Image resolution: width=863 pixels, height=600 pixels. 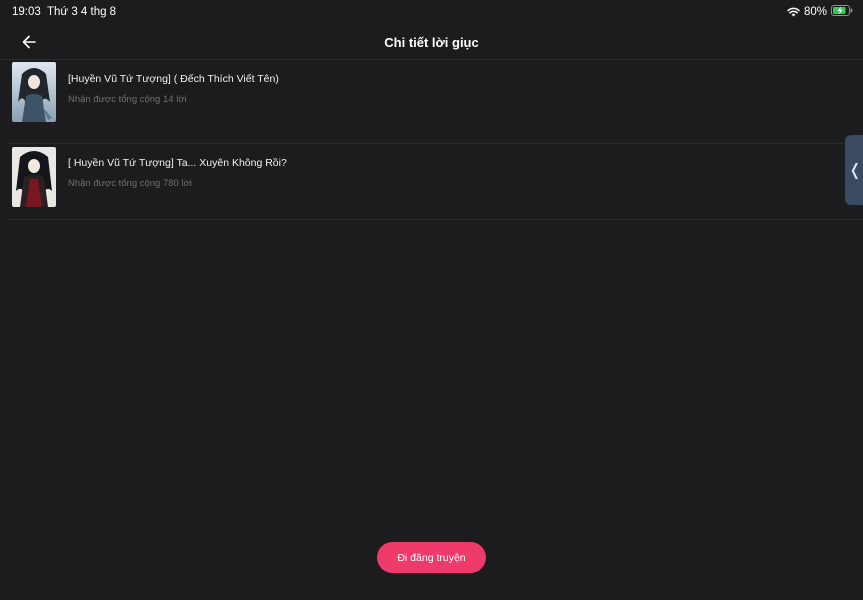 I want to click on battery-charging-icon, so click(x=842, y=12).